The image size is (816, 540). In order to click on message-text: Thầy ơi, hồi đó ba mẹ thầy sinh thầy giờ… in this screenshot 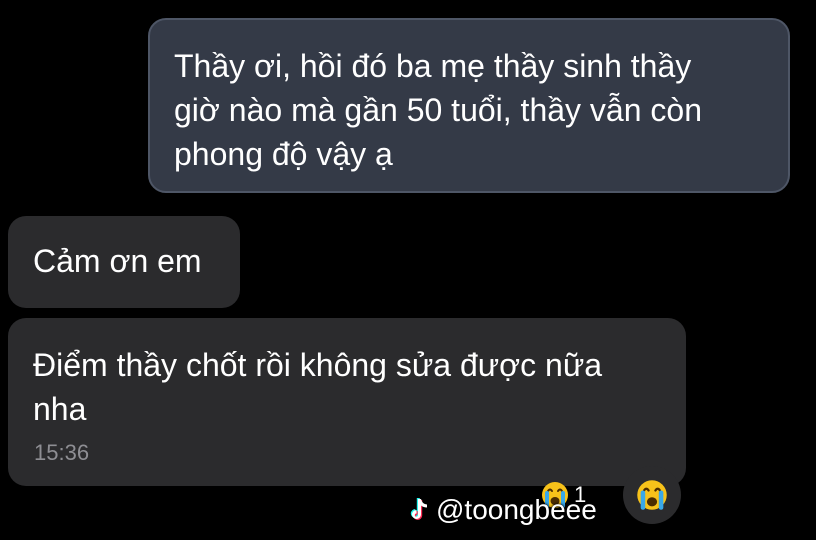, I will do `click(438, 110)`.